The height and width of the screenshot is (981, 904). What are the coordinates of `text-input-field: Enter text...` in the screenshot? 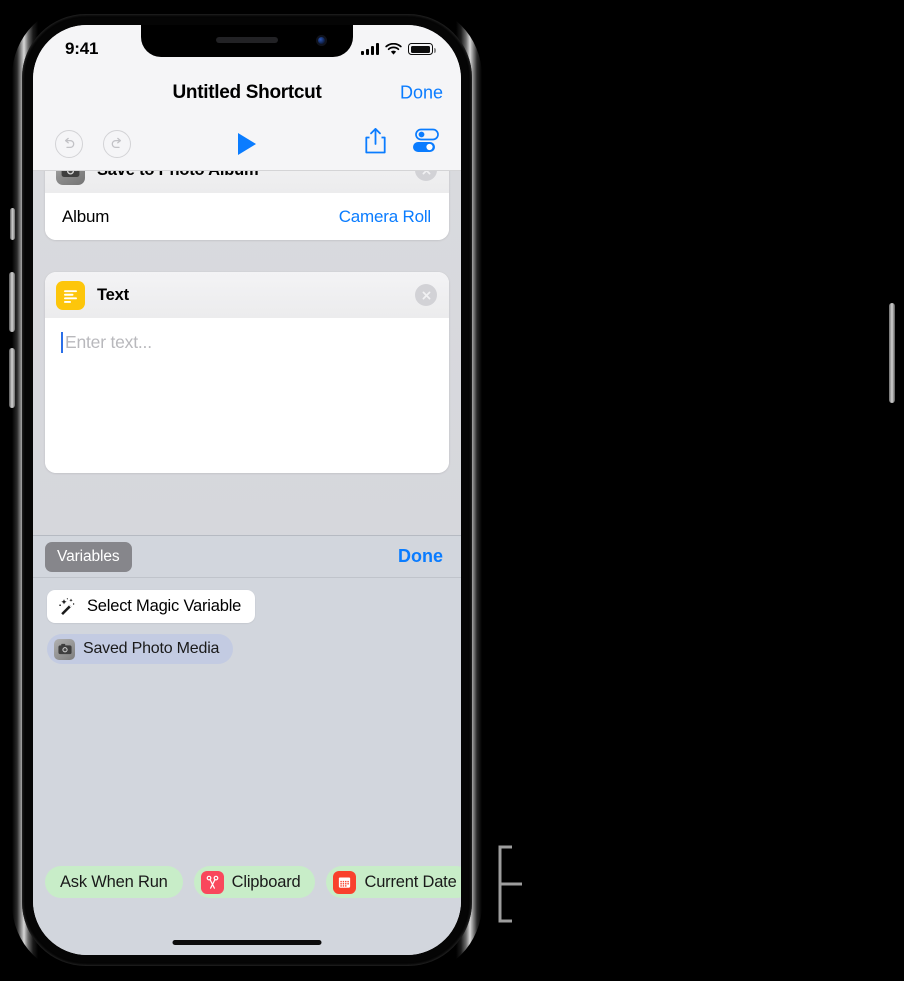 It's located at (247, 395).